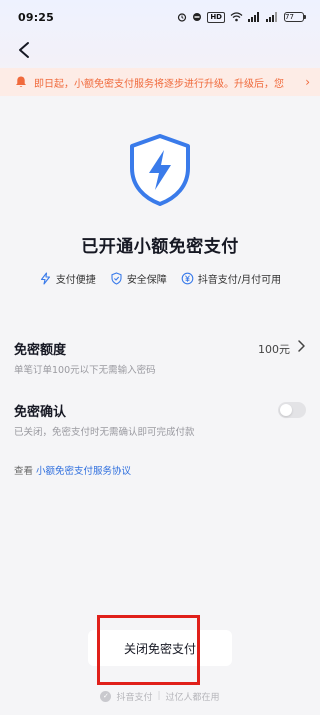 Image resolution: width=320 pixels, height=715 pixels. What do you see at coordinates (307, 82) in the screenshot?
I see `notice-arrow-icon: ›` at bounding box center [307, 82].